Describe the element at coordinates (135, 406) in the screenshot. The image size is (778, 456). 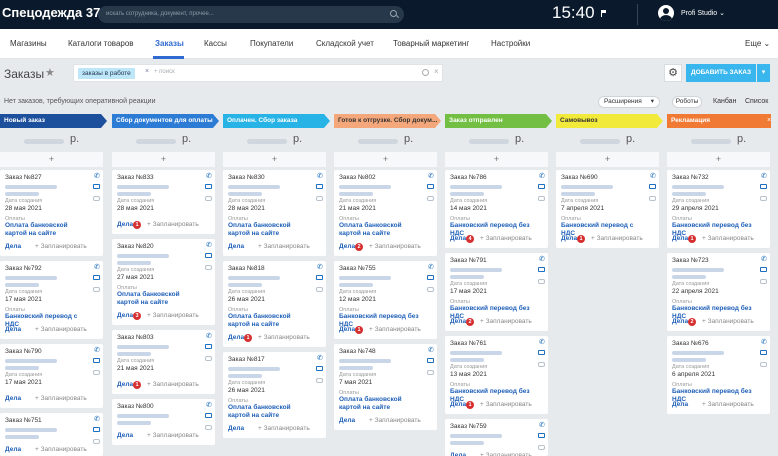
I see `order-number: Заказ №800` at that location.